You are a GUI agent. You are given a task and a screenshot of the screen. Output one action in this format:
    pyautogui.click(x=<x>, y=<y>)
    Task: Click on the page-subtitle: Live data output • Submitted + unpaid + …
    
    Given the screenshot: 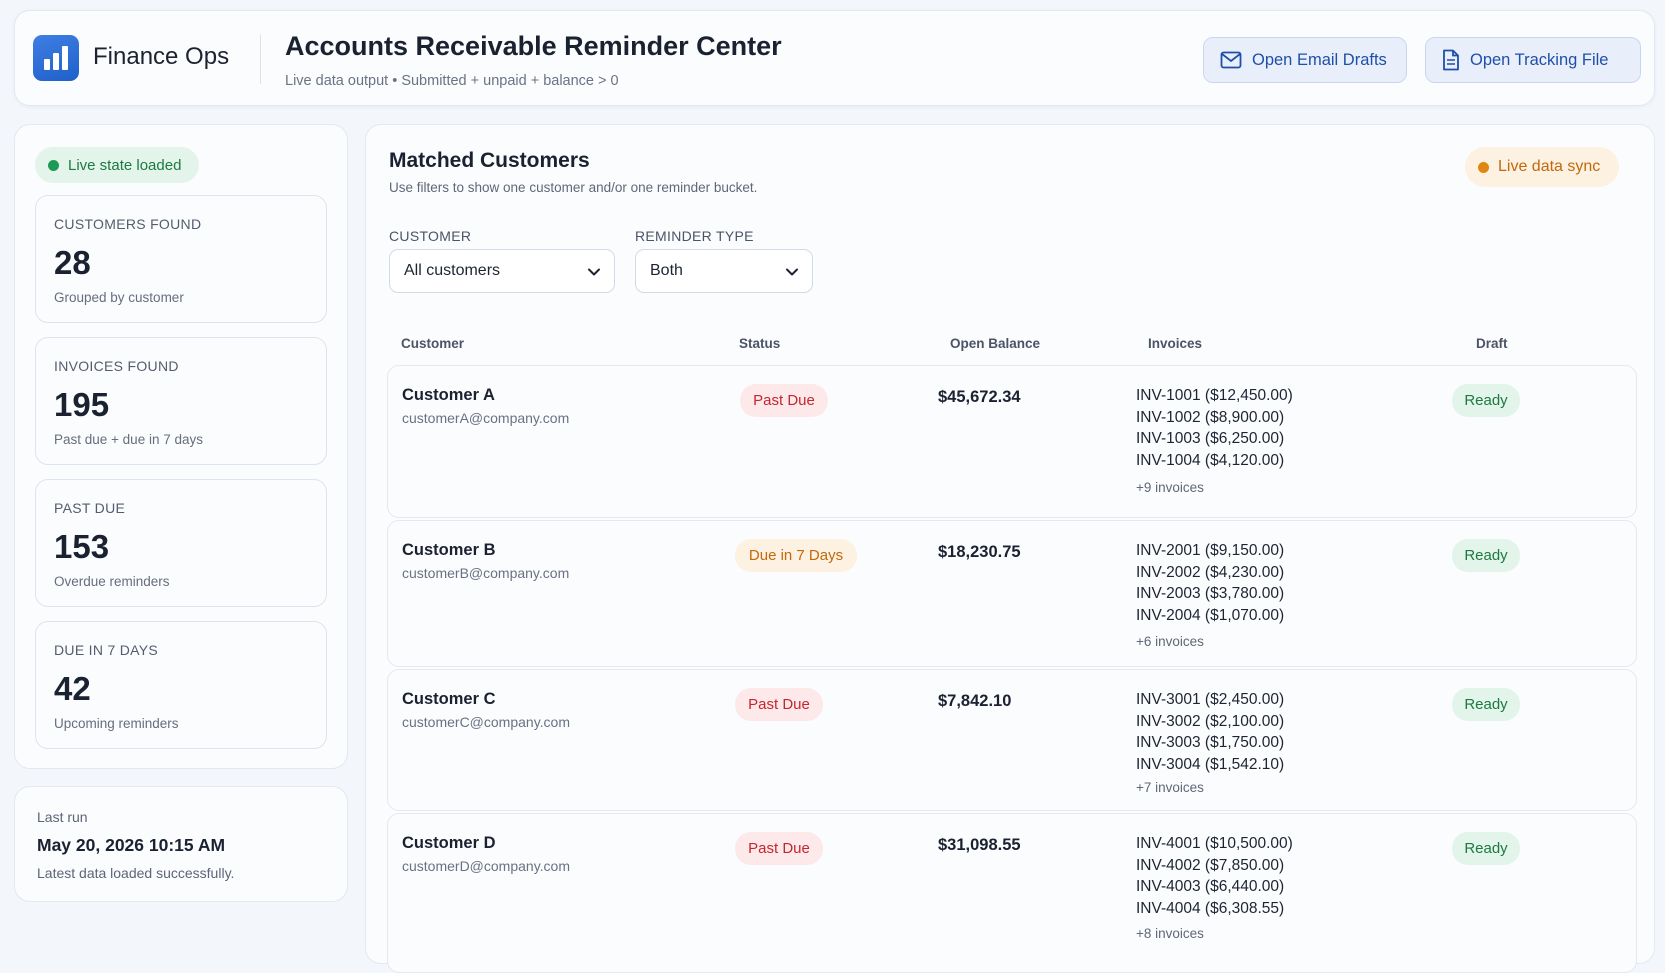 What is the action you would take?
    pyautogui.click(x=452, y=81)
    